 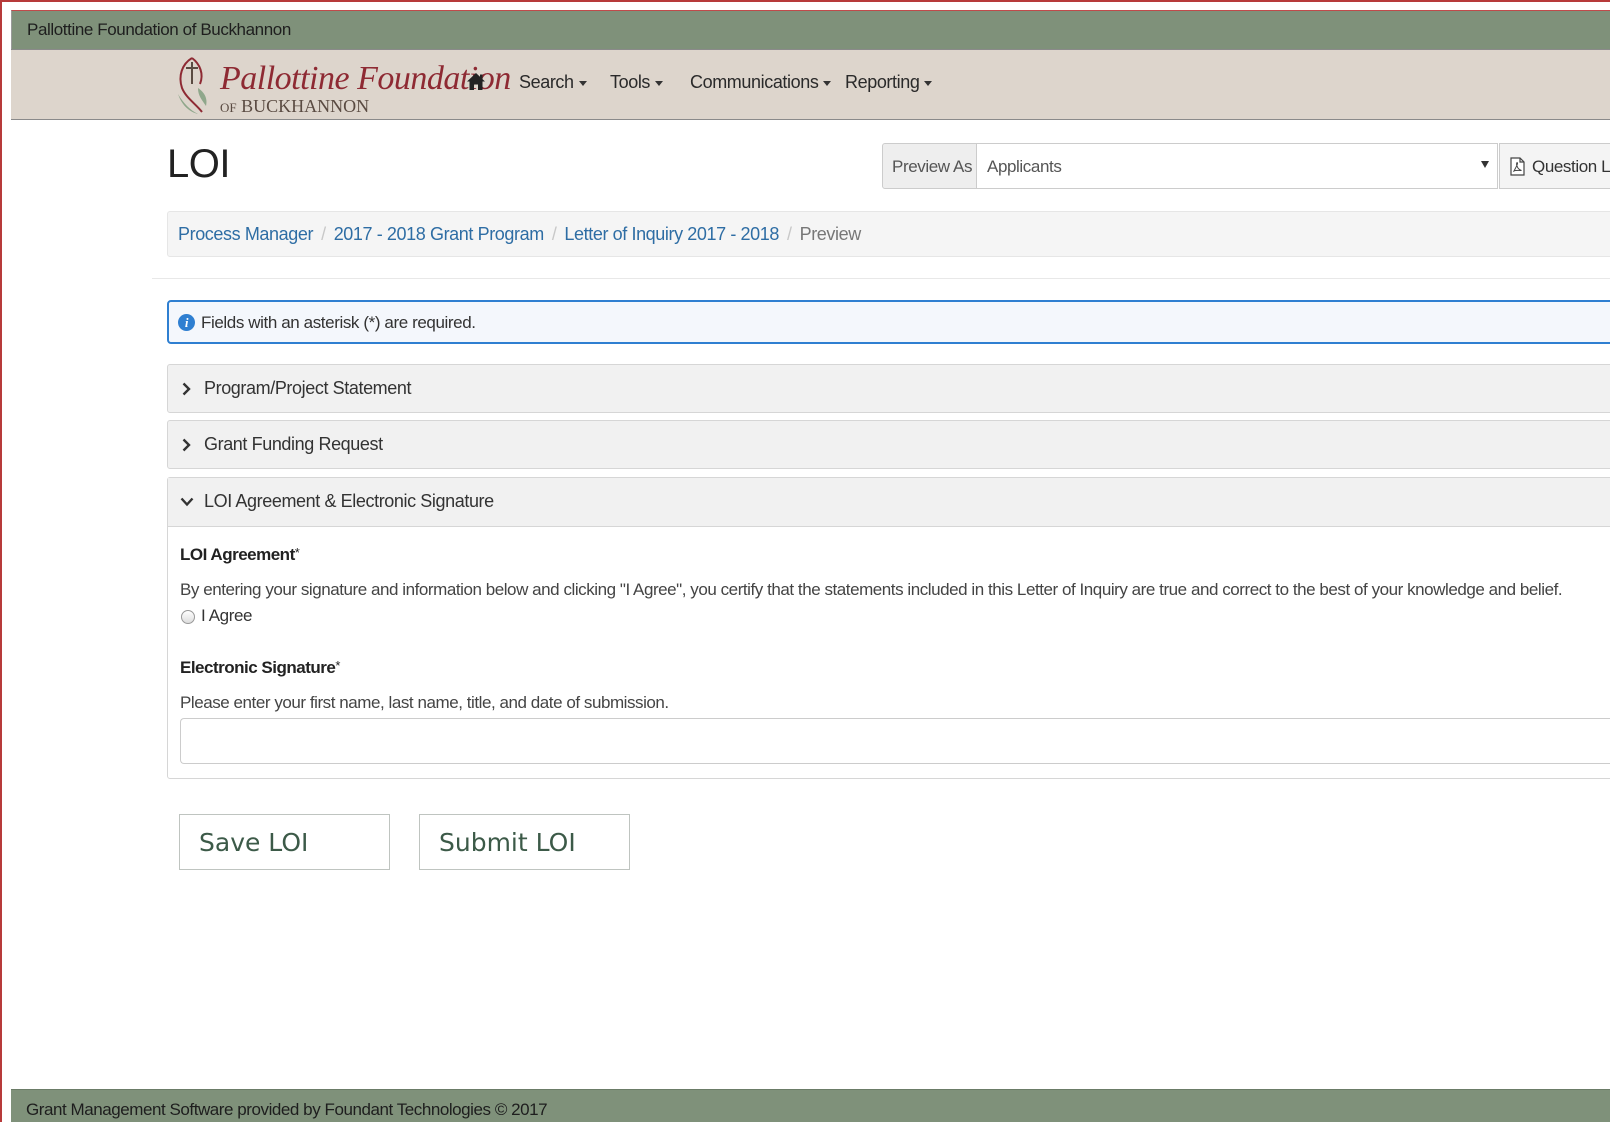 What do you see at coordinates (187, 502) in the screenshot?
I see `chevron-down-icon` at bounding box center [187, 502].